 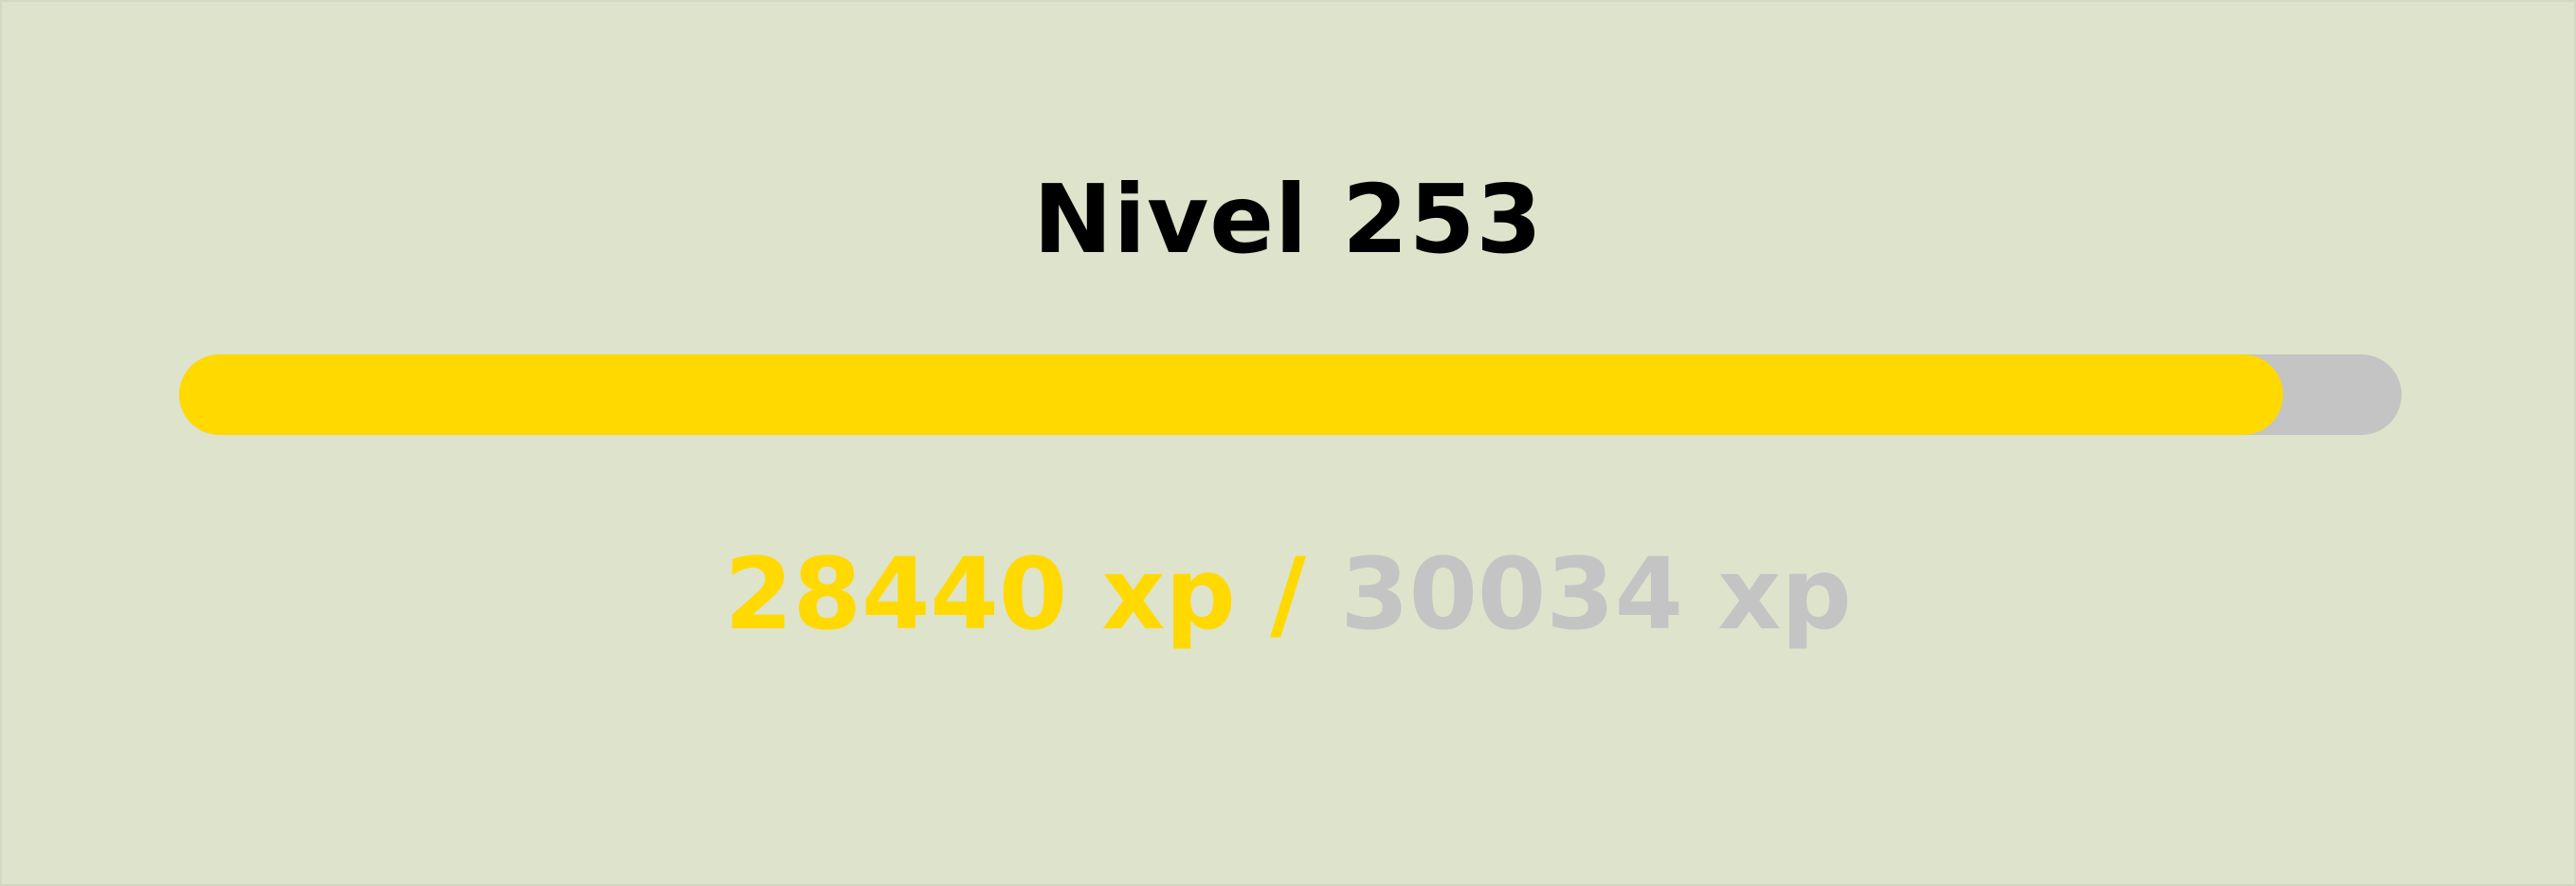 What do you see at coordinates (1015, 594) in the screenshot?
I see `xp-current: 28440 xp /` at bounding box center [1015, 594].